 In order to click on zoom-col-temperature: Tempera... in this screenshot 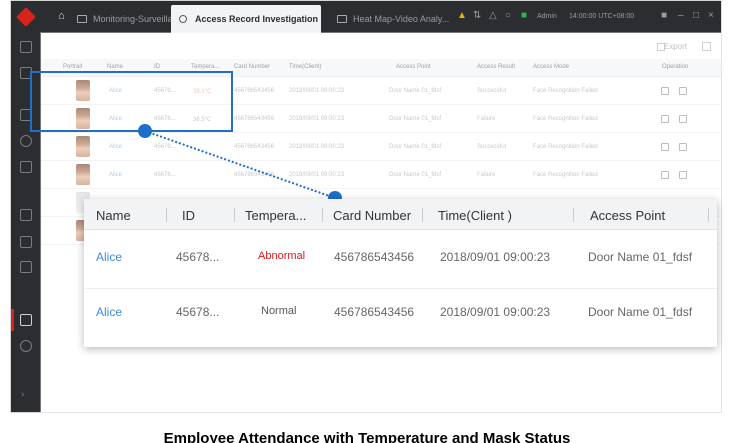, I will do `click(276, 215)`.